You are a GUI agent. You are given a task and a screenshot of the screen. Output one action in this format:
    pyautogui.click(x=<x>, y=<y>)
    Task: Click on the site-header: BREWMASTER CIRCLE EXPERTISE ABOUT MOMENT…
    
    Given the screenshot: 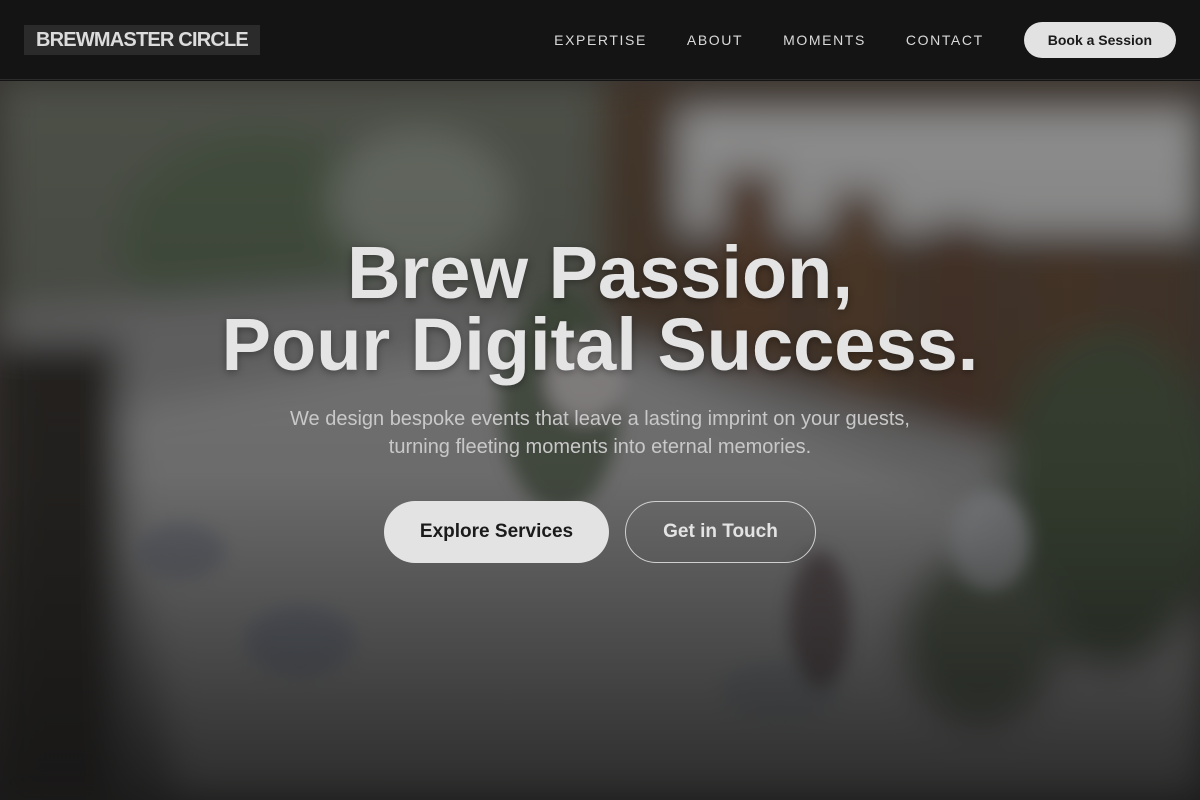 What is the action you would take?
    pyautogui.click(x=600, y=40)
    